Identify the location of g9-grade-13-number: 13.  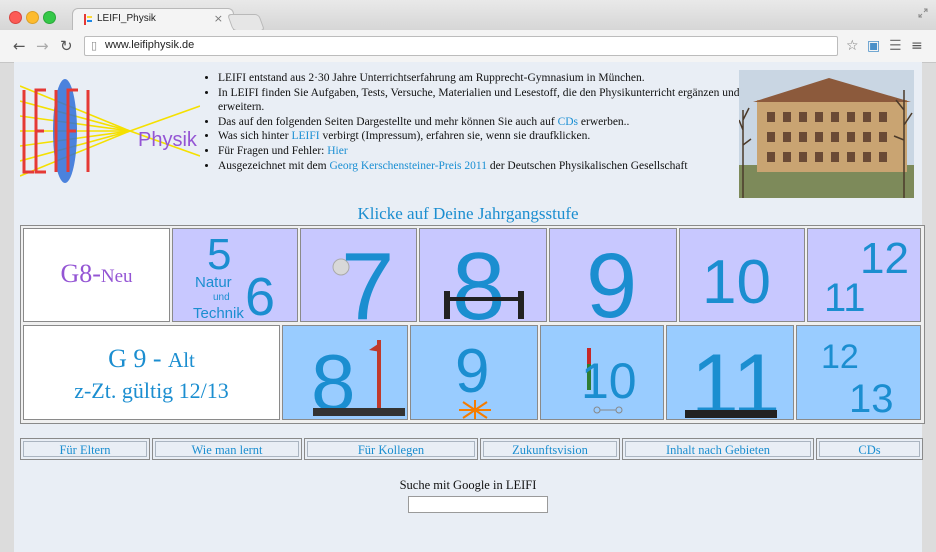
(871, 398).